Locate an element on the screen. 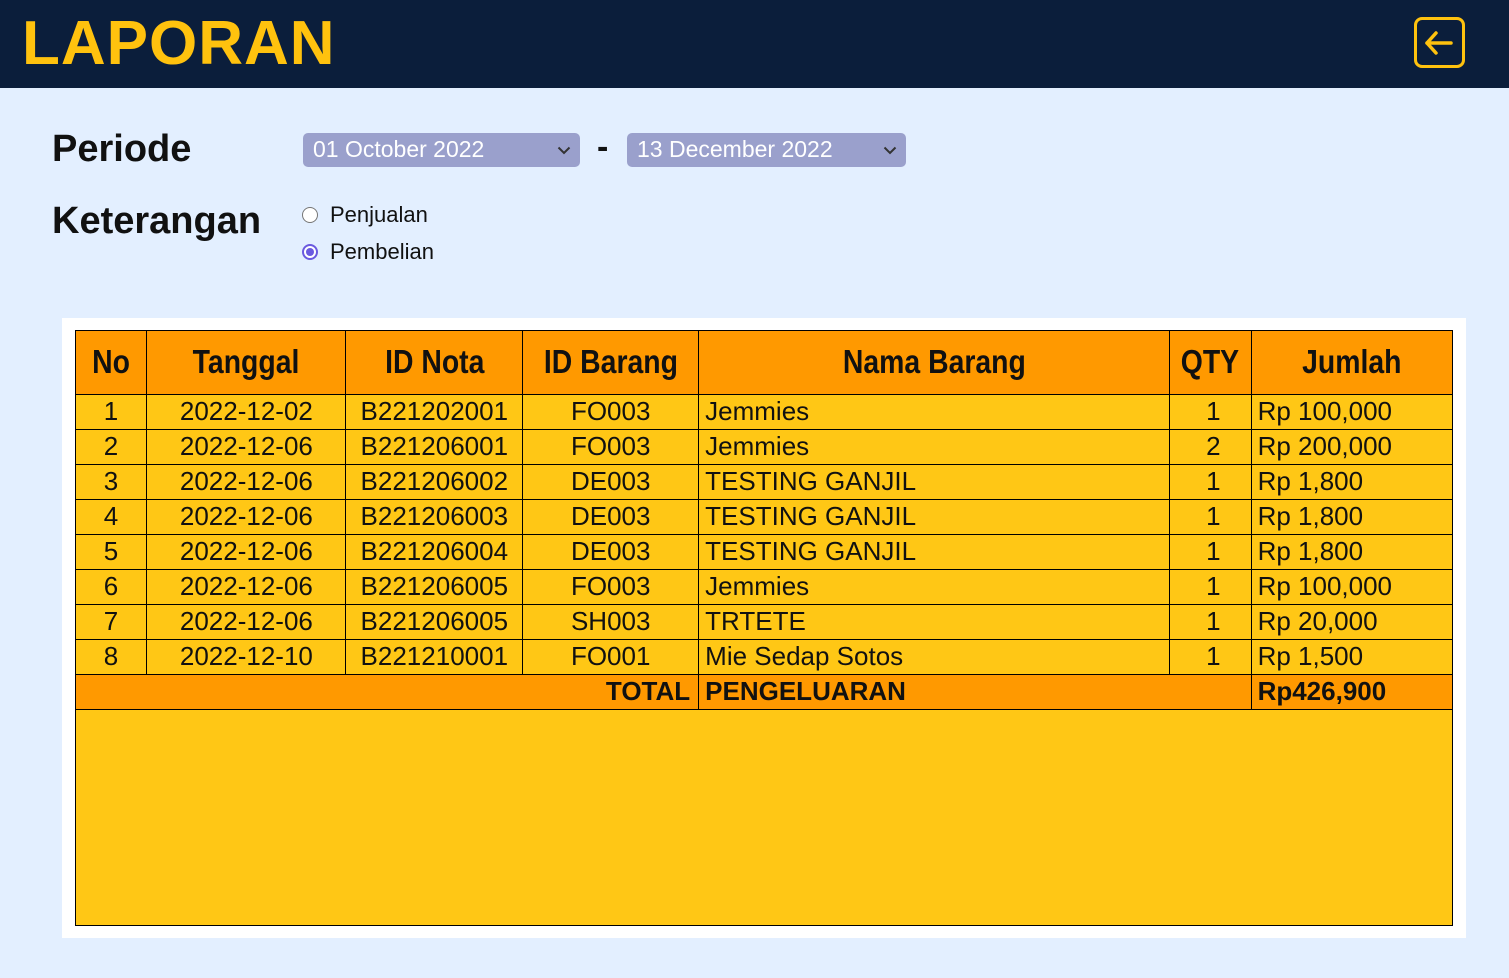  cell-no: 8 is located at coordinates (111, 656).